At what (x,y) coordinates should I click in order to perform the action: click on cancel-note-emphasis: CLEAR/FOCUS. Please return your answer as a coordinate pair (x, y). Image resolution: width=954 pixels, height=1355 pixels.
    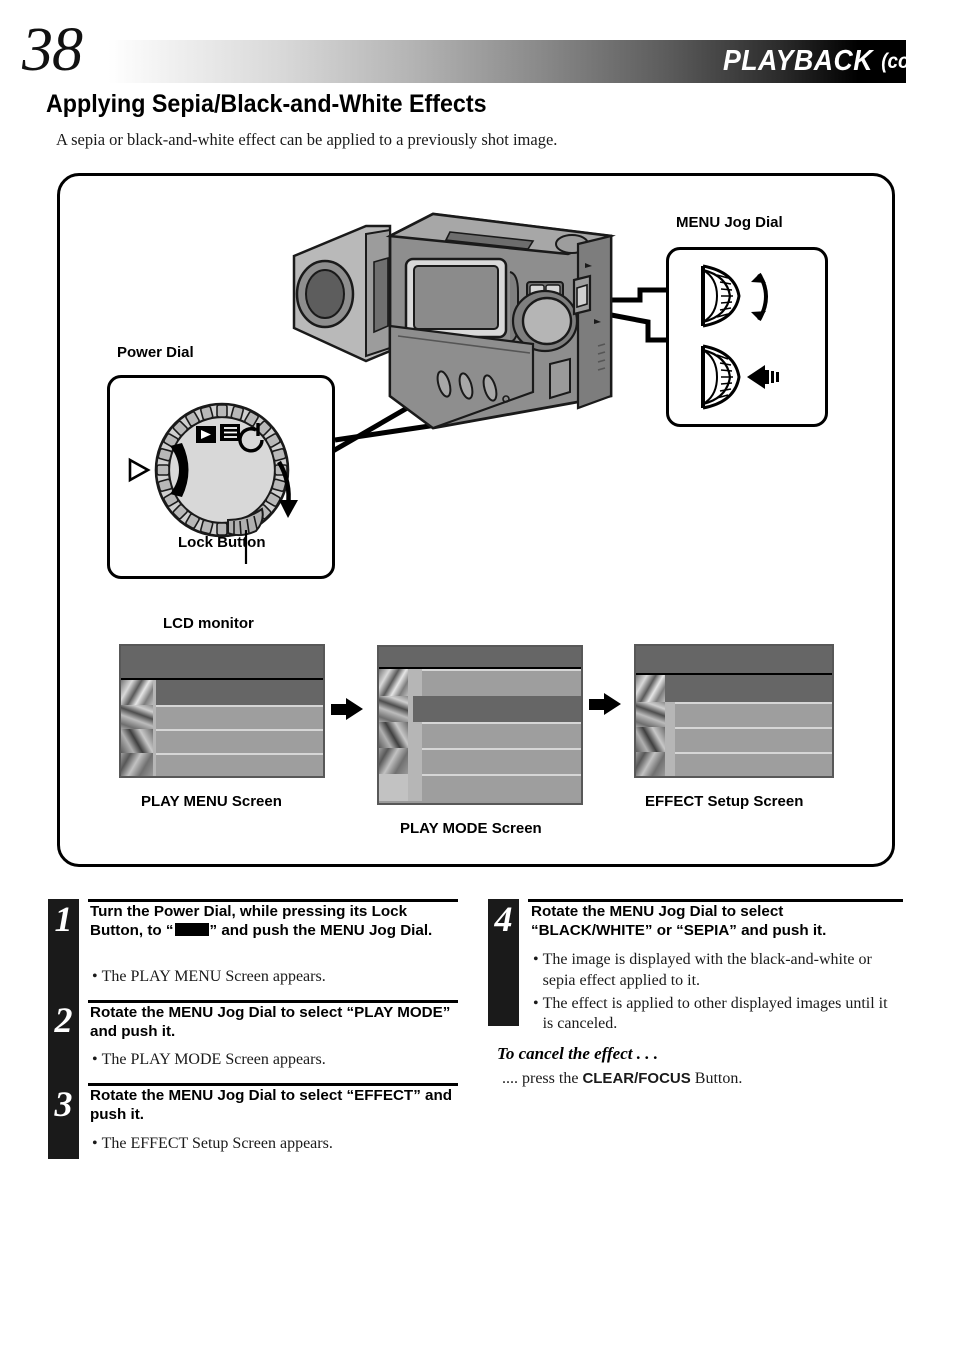
    Looking at the image, I should click on (636, 1078).